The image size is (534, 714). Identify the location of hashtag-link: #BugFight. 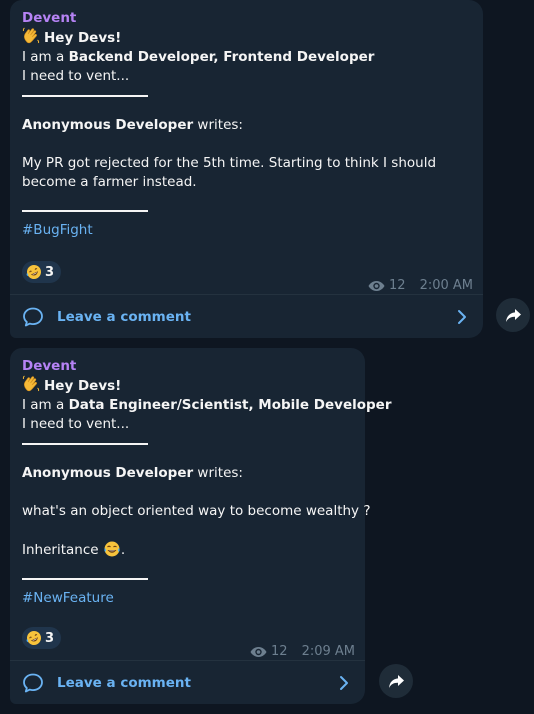
(246, 230).